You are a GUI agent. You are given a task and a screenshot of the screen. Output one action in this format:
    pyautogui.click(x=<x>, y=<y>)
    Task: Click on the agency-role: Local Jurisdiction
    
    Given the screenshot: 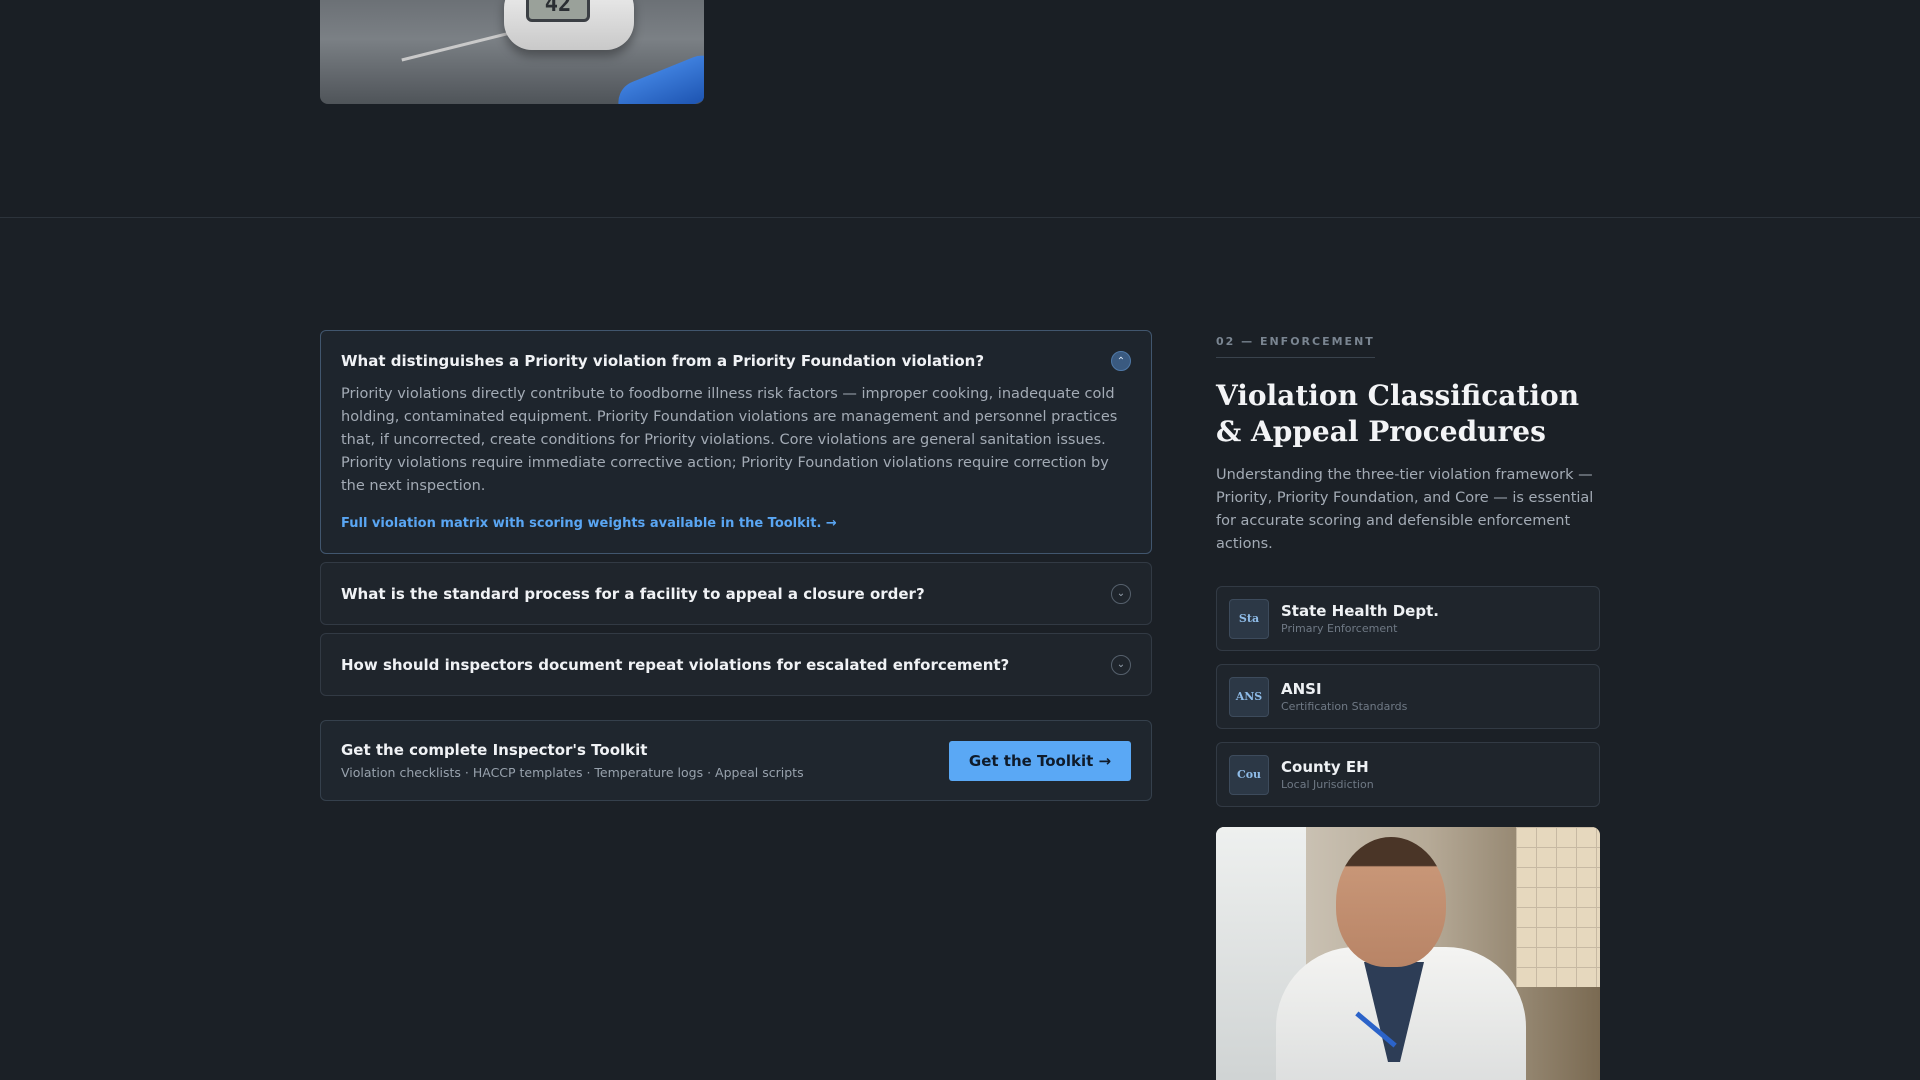 What is the action you would take?
    pyautogui.click(x=1327, y=784)
    